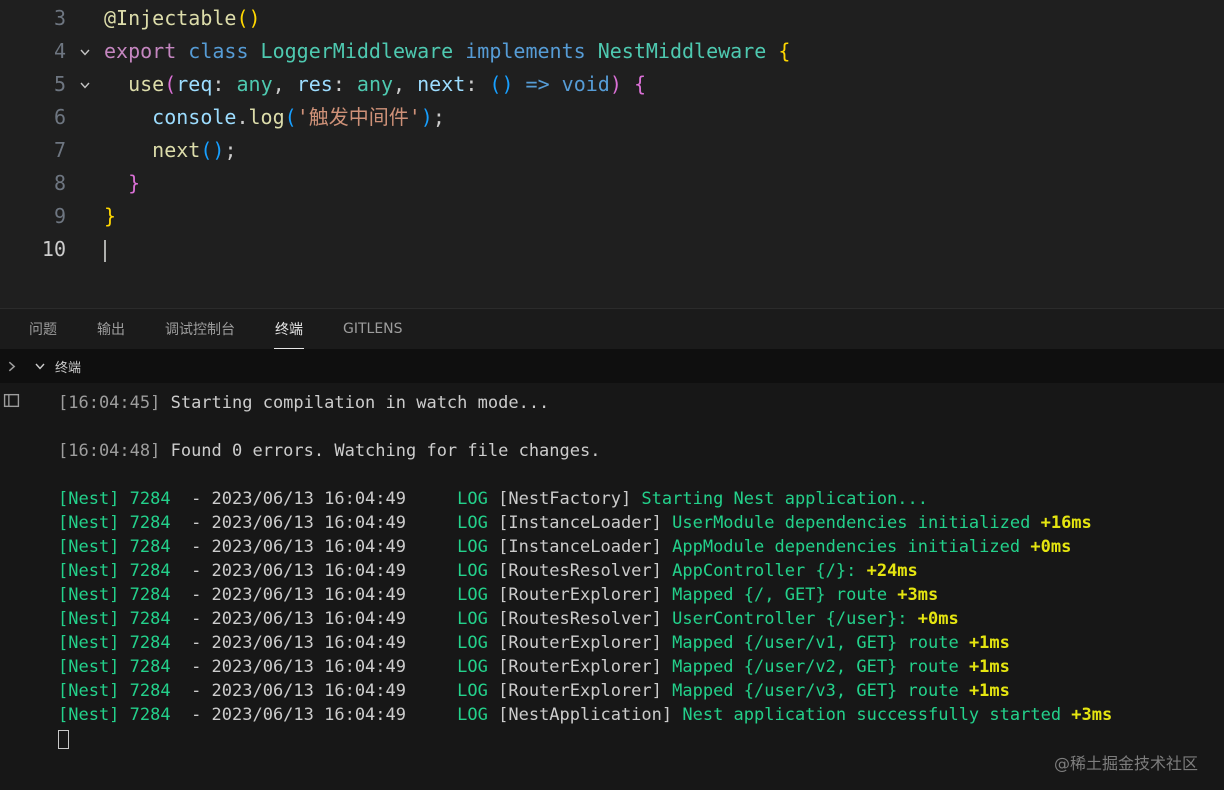 The height and width of the screenshot is (790, 1224). Describe the element at coordinates (11, 366) in the screenshot. I see `chevron-right-icon` at that location.